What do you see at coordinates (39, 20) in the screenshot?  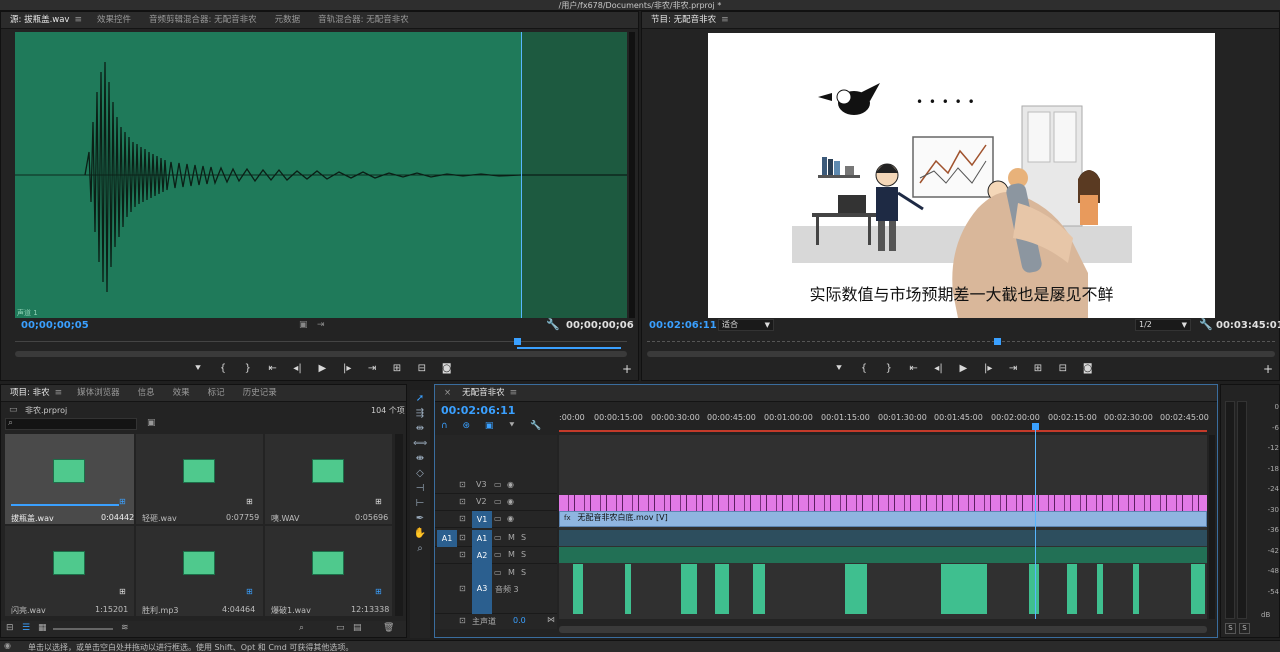 I see `tab-source: 源: 拔瓶盖.wav` at bounding box center [39, 20].